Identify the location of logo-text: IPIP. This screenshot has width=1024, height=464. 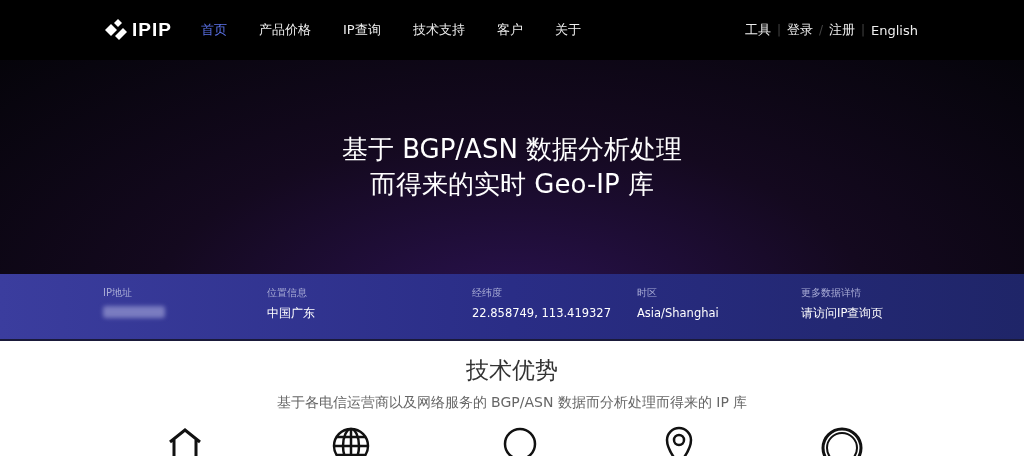
(152, 30).